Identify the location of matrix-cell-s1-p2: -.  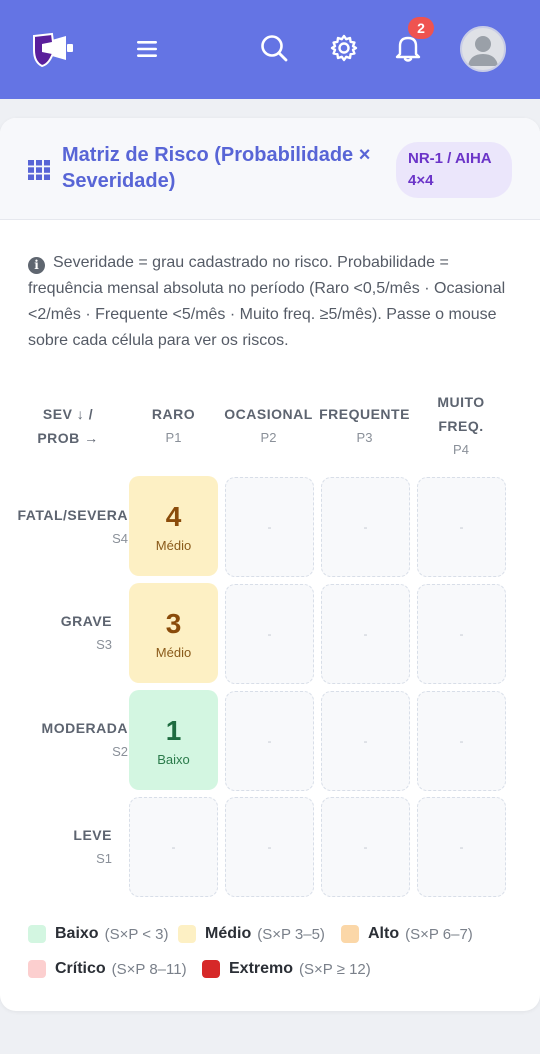
(269, 847).